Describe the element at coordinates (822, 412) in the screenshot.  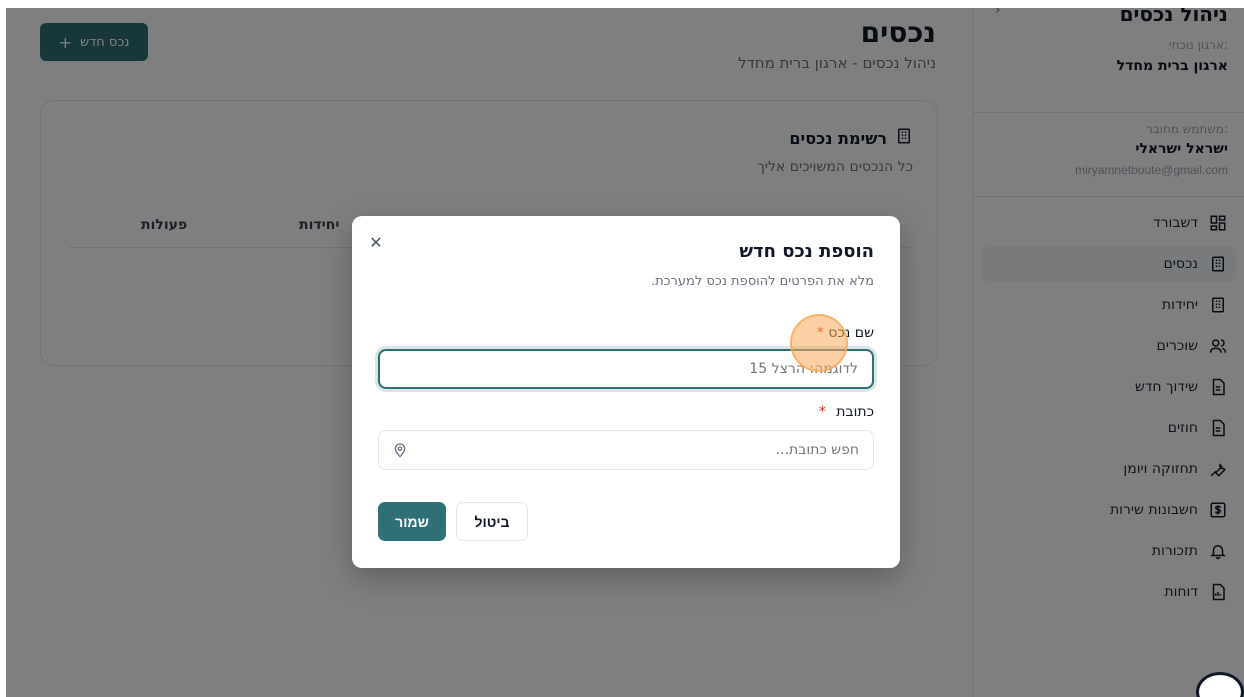
I see `required-mark: *` at that location.